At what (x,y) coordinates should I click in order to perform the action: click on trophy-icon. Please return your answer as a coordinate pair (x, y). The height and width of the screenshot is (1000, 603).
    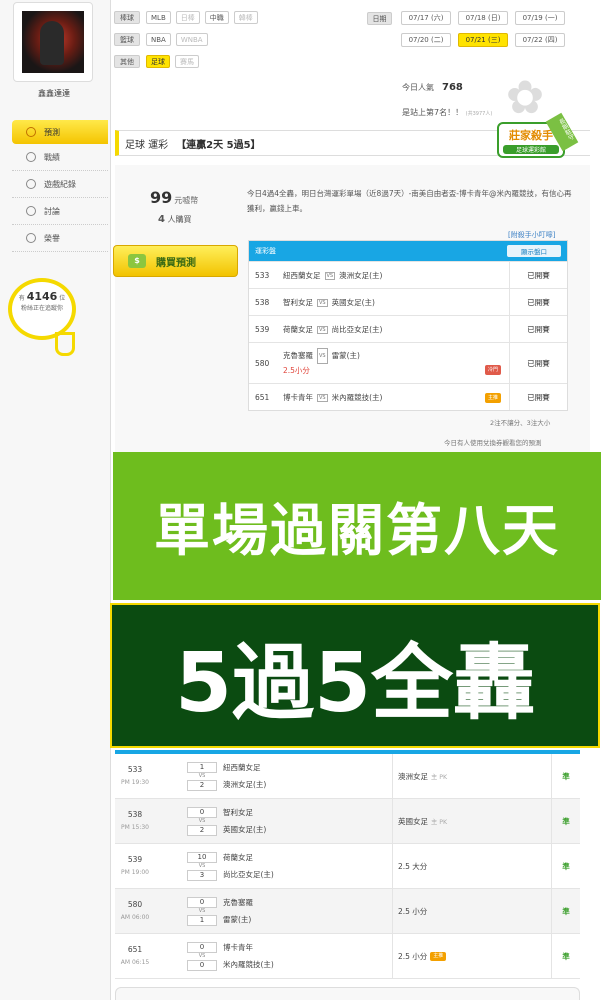
    Looking at the image, I should click on (31, 238).